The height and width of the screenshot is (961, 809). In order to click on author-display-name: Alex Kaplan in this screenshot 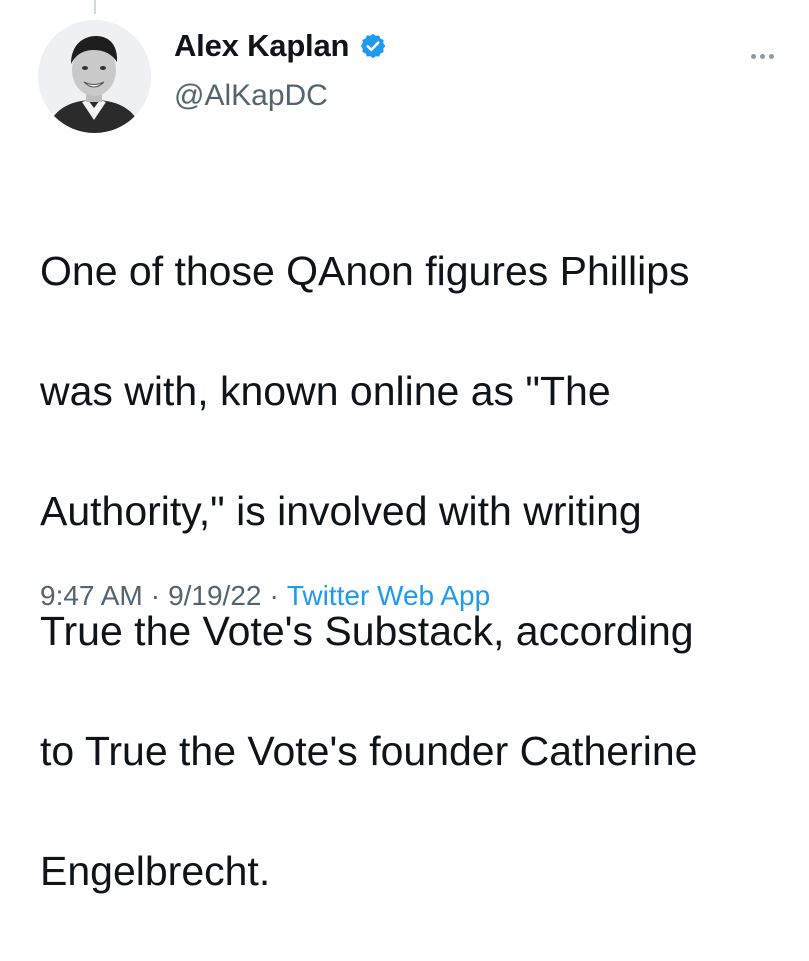, I will do `click(261, 46)`.